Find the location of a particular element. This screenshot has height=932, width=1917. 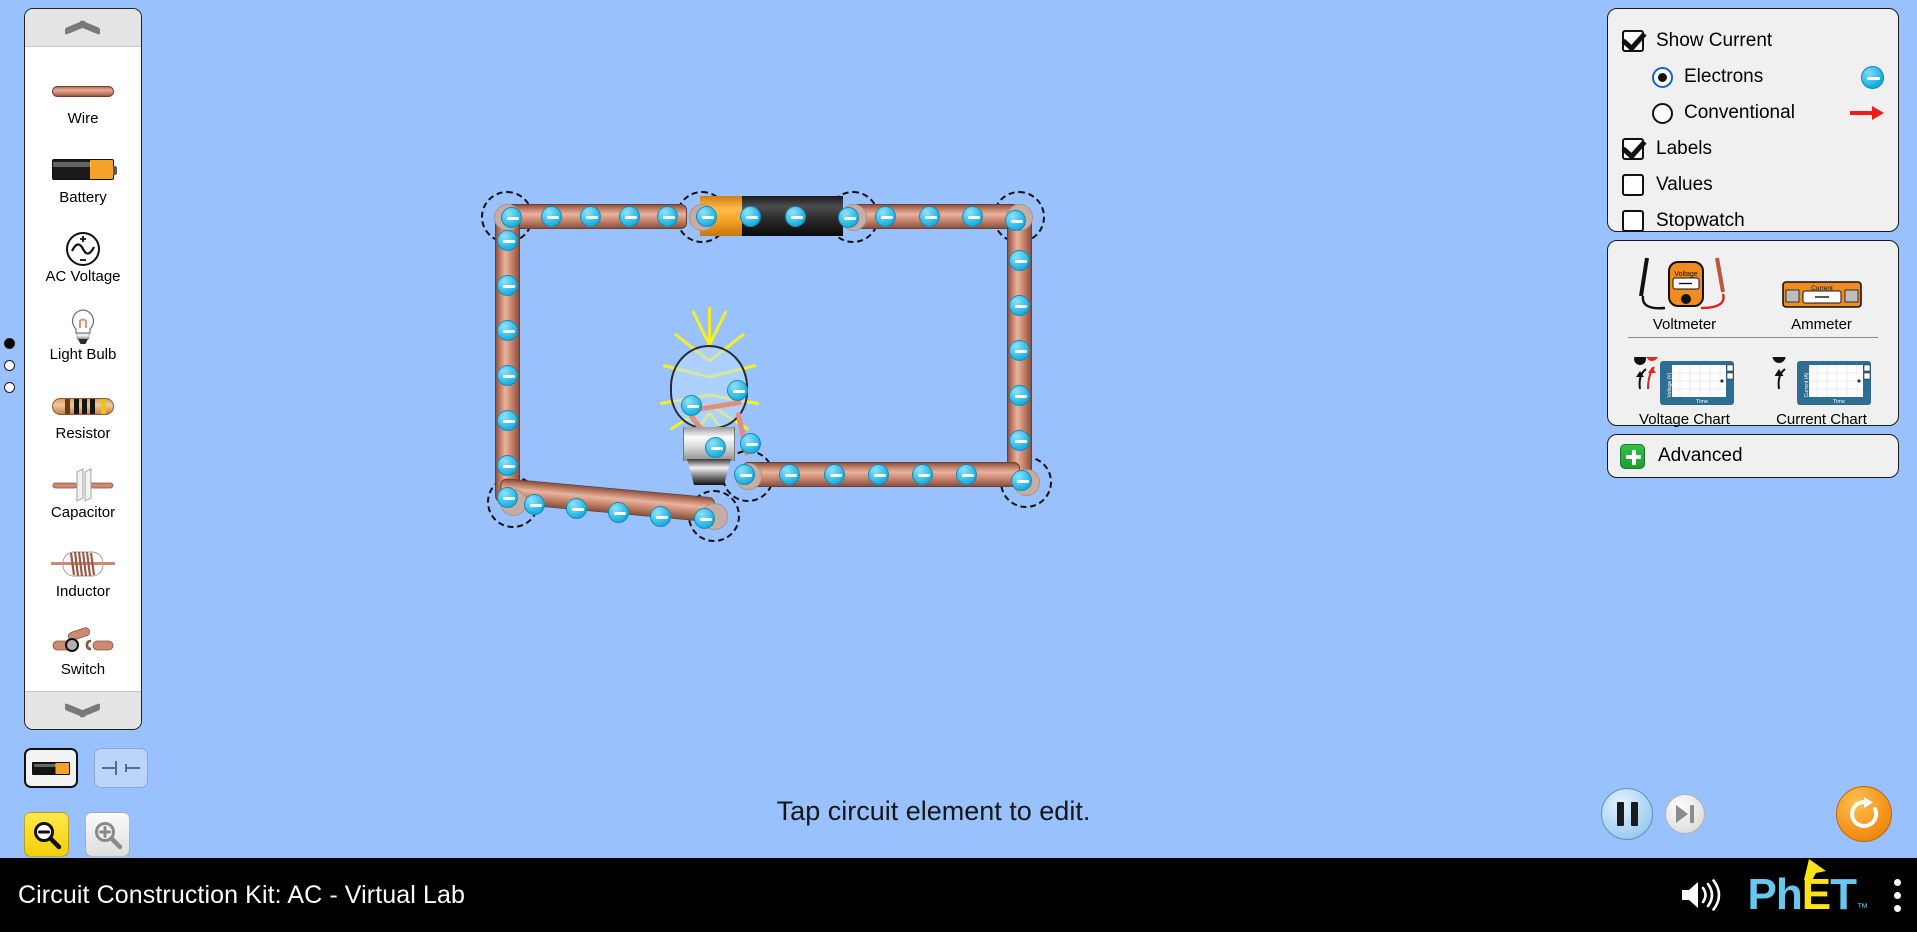

voltage-chart-icon: Voltage (V) Time is located at coordinates (1684, 381).